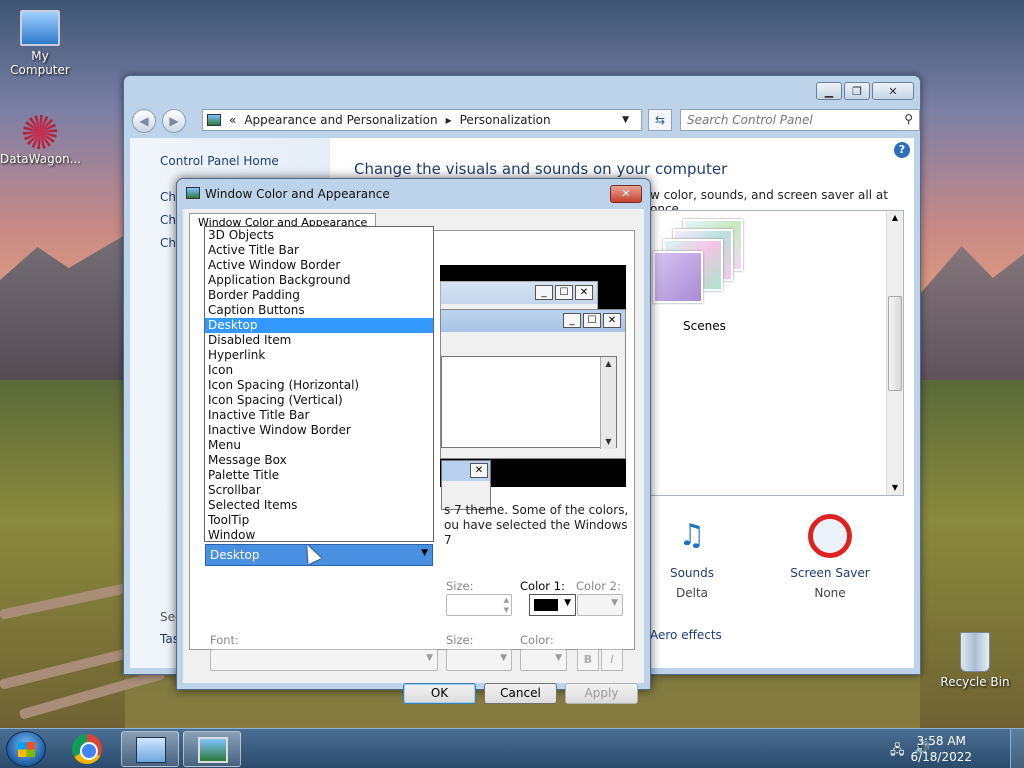  I want to click on close-button: ✕, so click(893, 91).